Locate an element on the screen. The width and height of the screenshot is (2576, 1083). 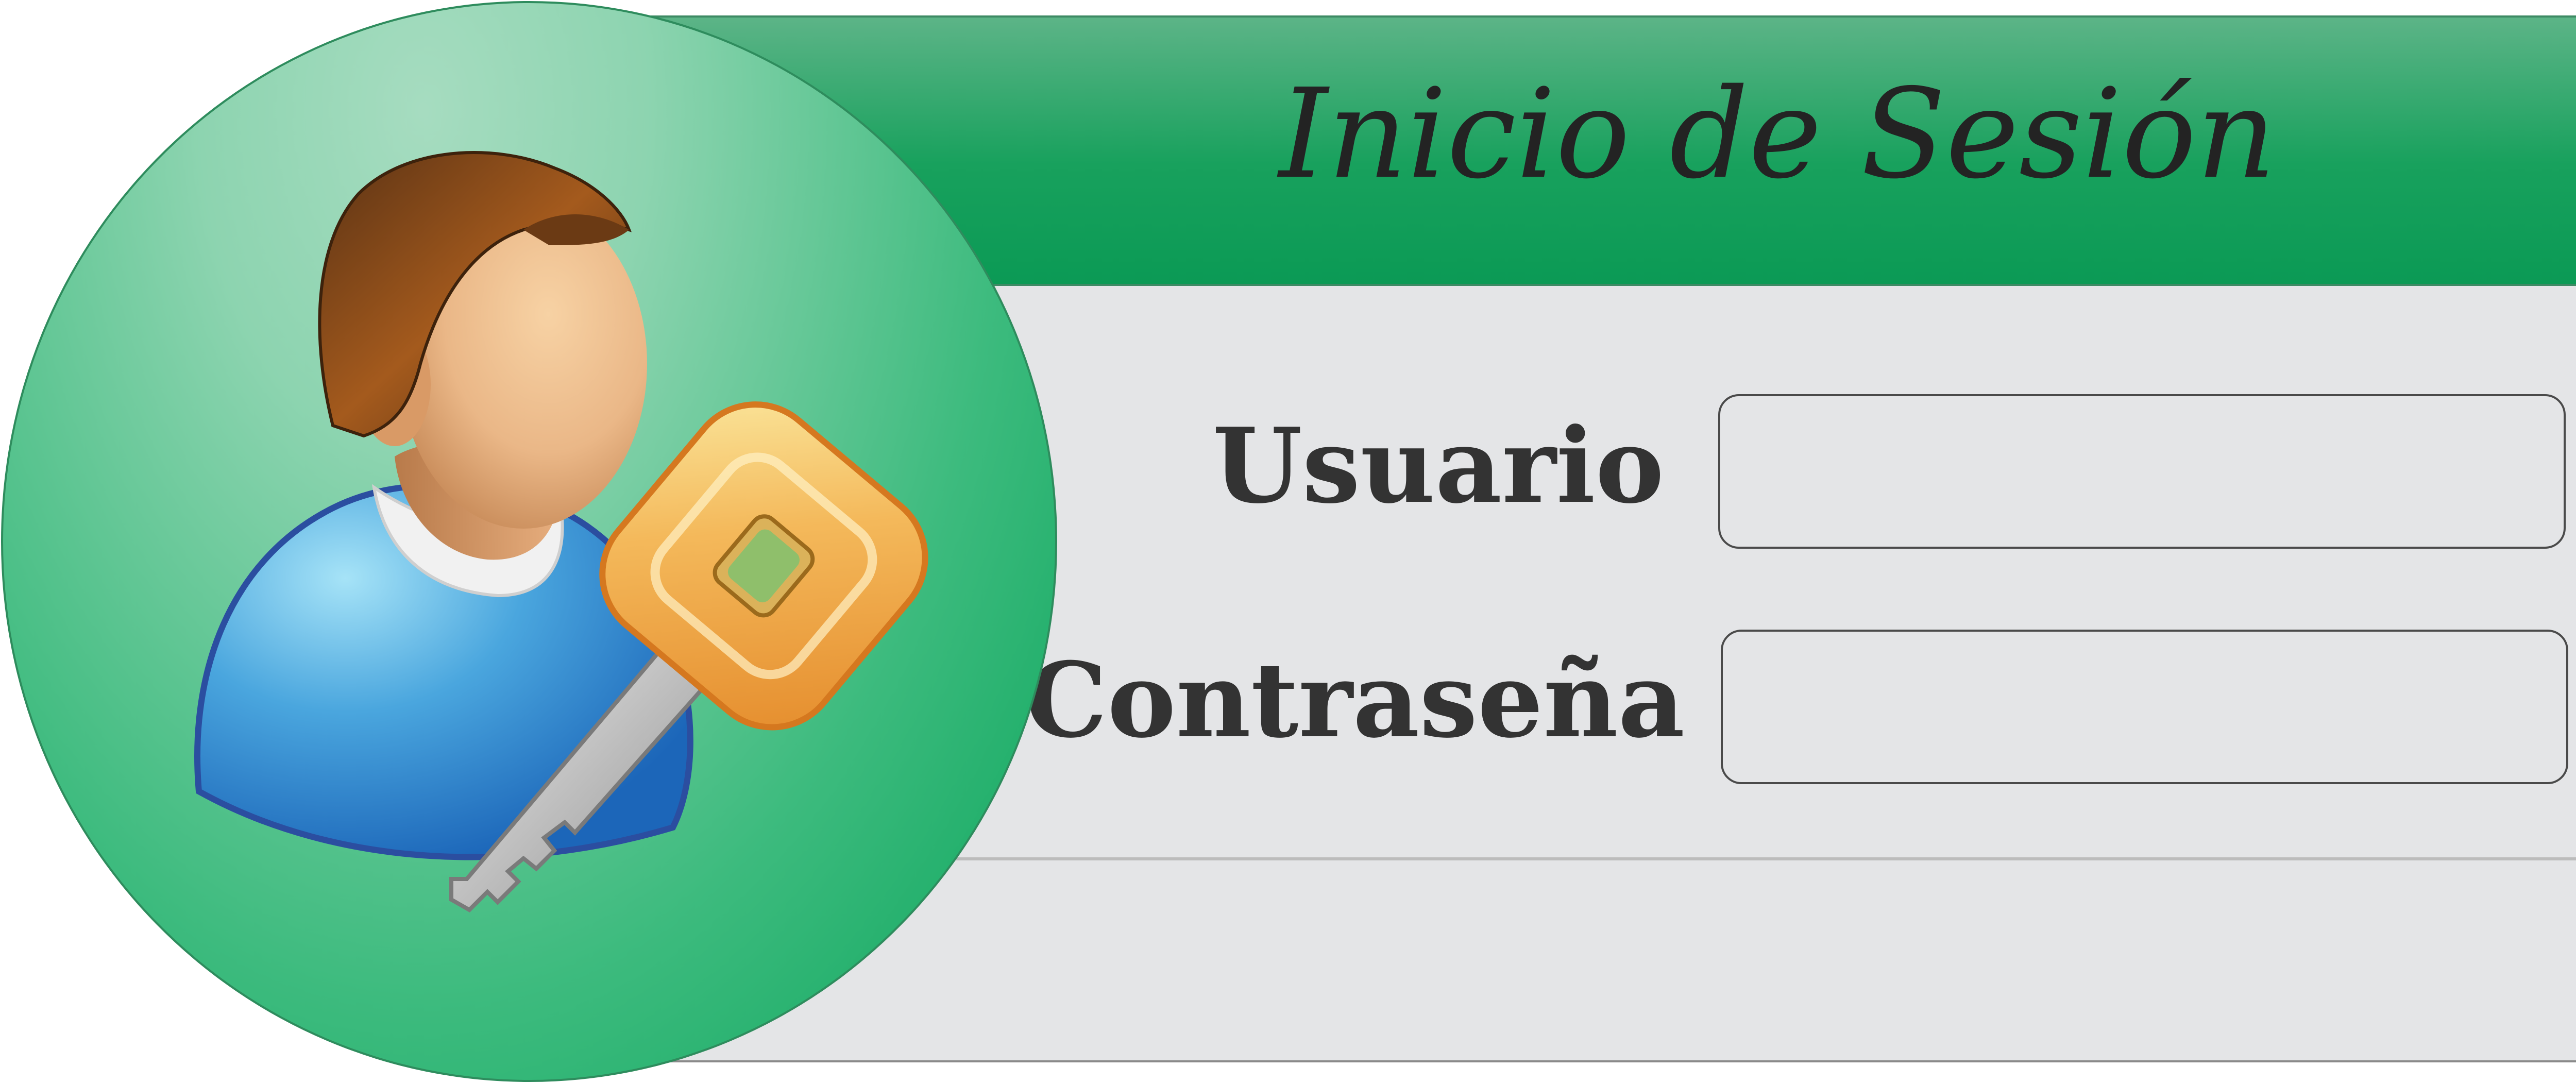
username-label: Usuario is located at coordinates (1438, 466).